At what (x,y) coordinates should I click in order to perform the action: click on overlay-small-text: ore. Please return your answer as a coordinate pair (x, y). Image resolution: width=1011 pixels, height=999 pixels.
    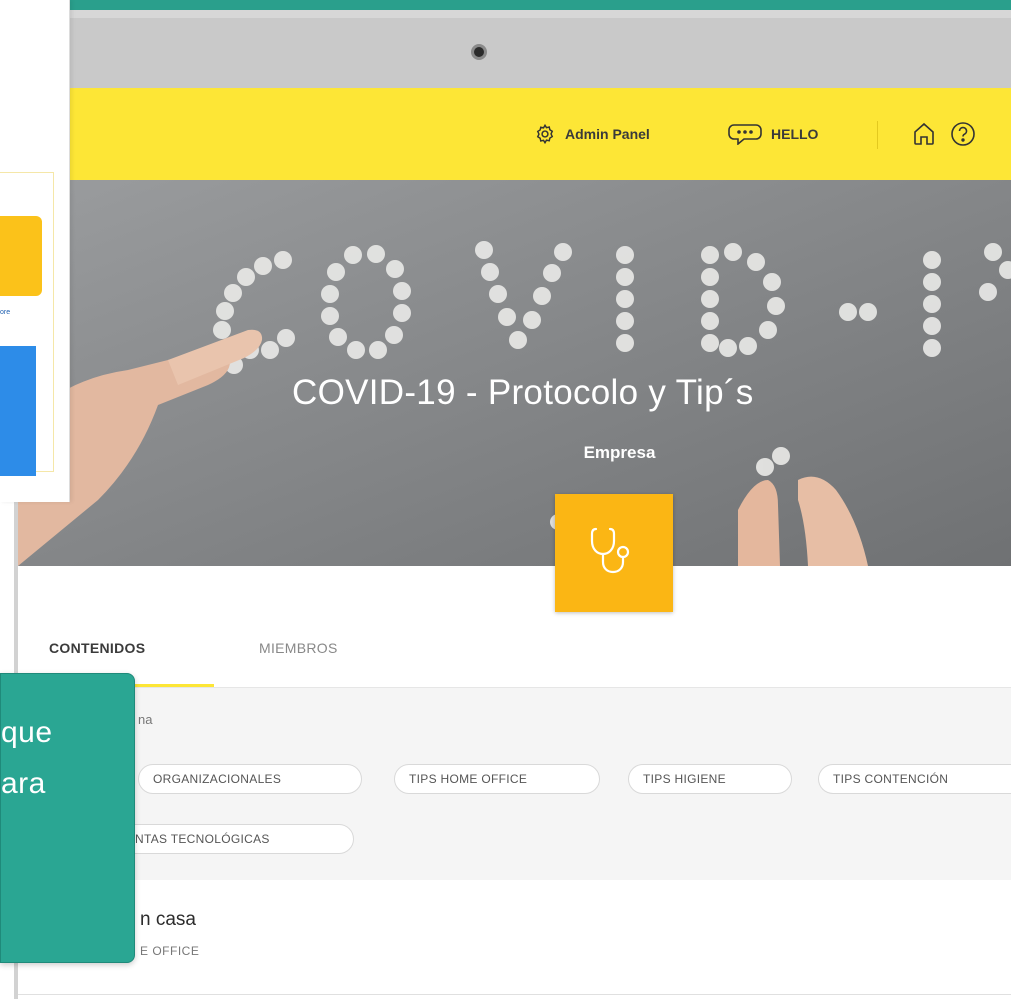
    Looking at the image, I should click on (5, 312).